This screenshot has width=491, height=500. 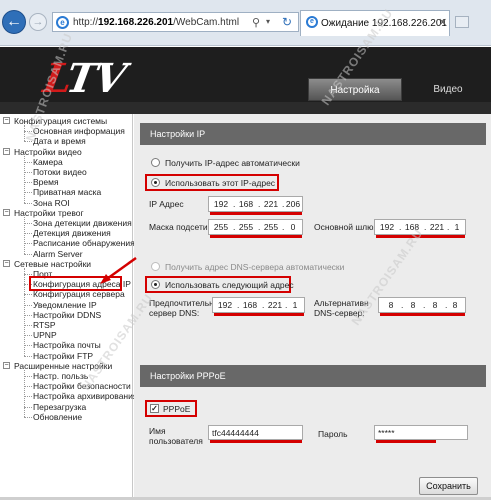 I want to click on forward-arrow-icon: →, so click(x=38, y=22).